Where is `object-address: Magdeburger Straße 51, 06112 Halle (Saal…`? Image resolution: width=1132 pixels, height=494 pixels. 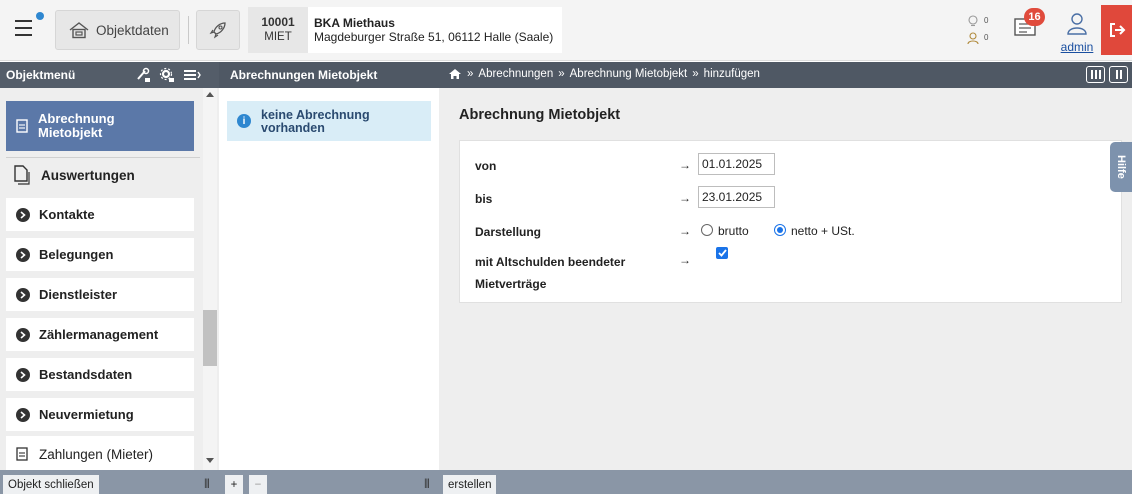
object-address: Magdeburger Straße 51, 06112 Halle (Saal… is located at coordinates (434, 37).